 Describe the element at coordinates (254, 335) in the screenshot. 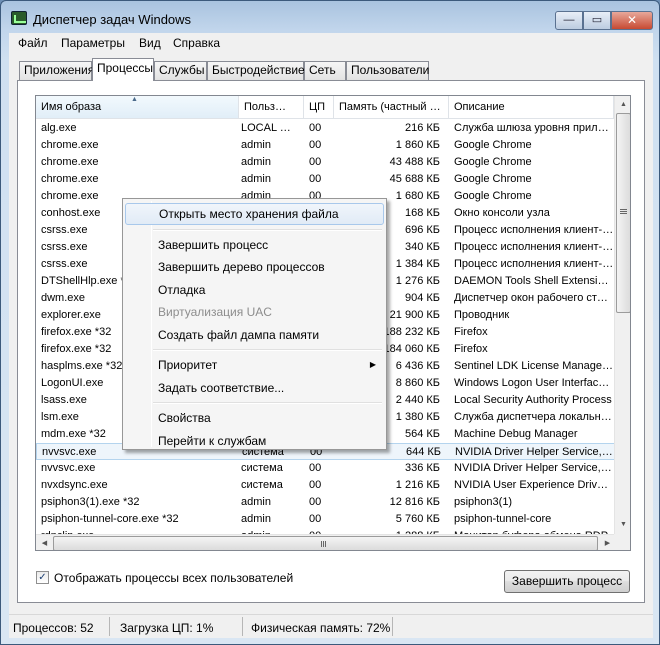

I see `context-menu-item: Создать файл дампа памяти` at that location.